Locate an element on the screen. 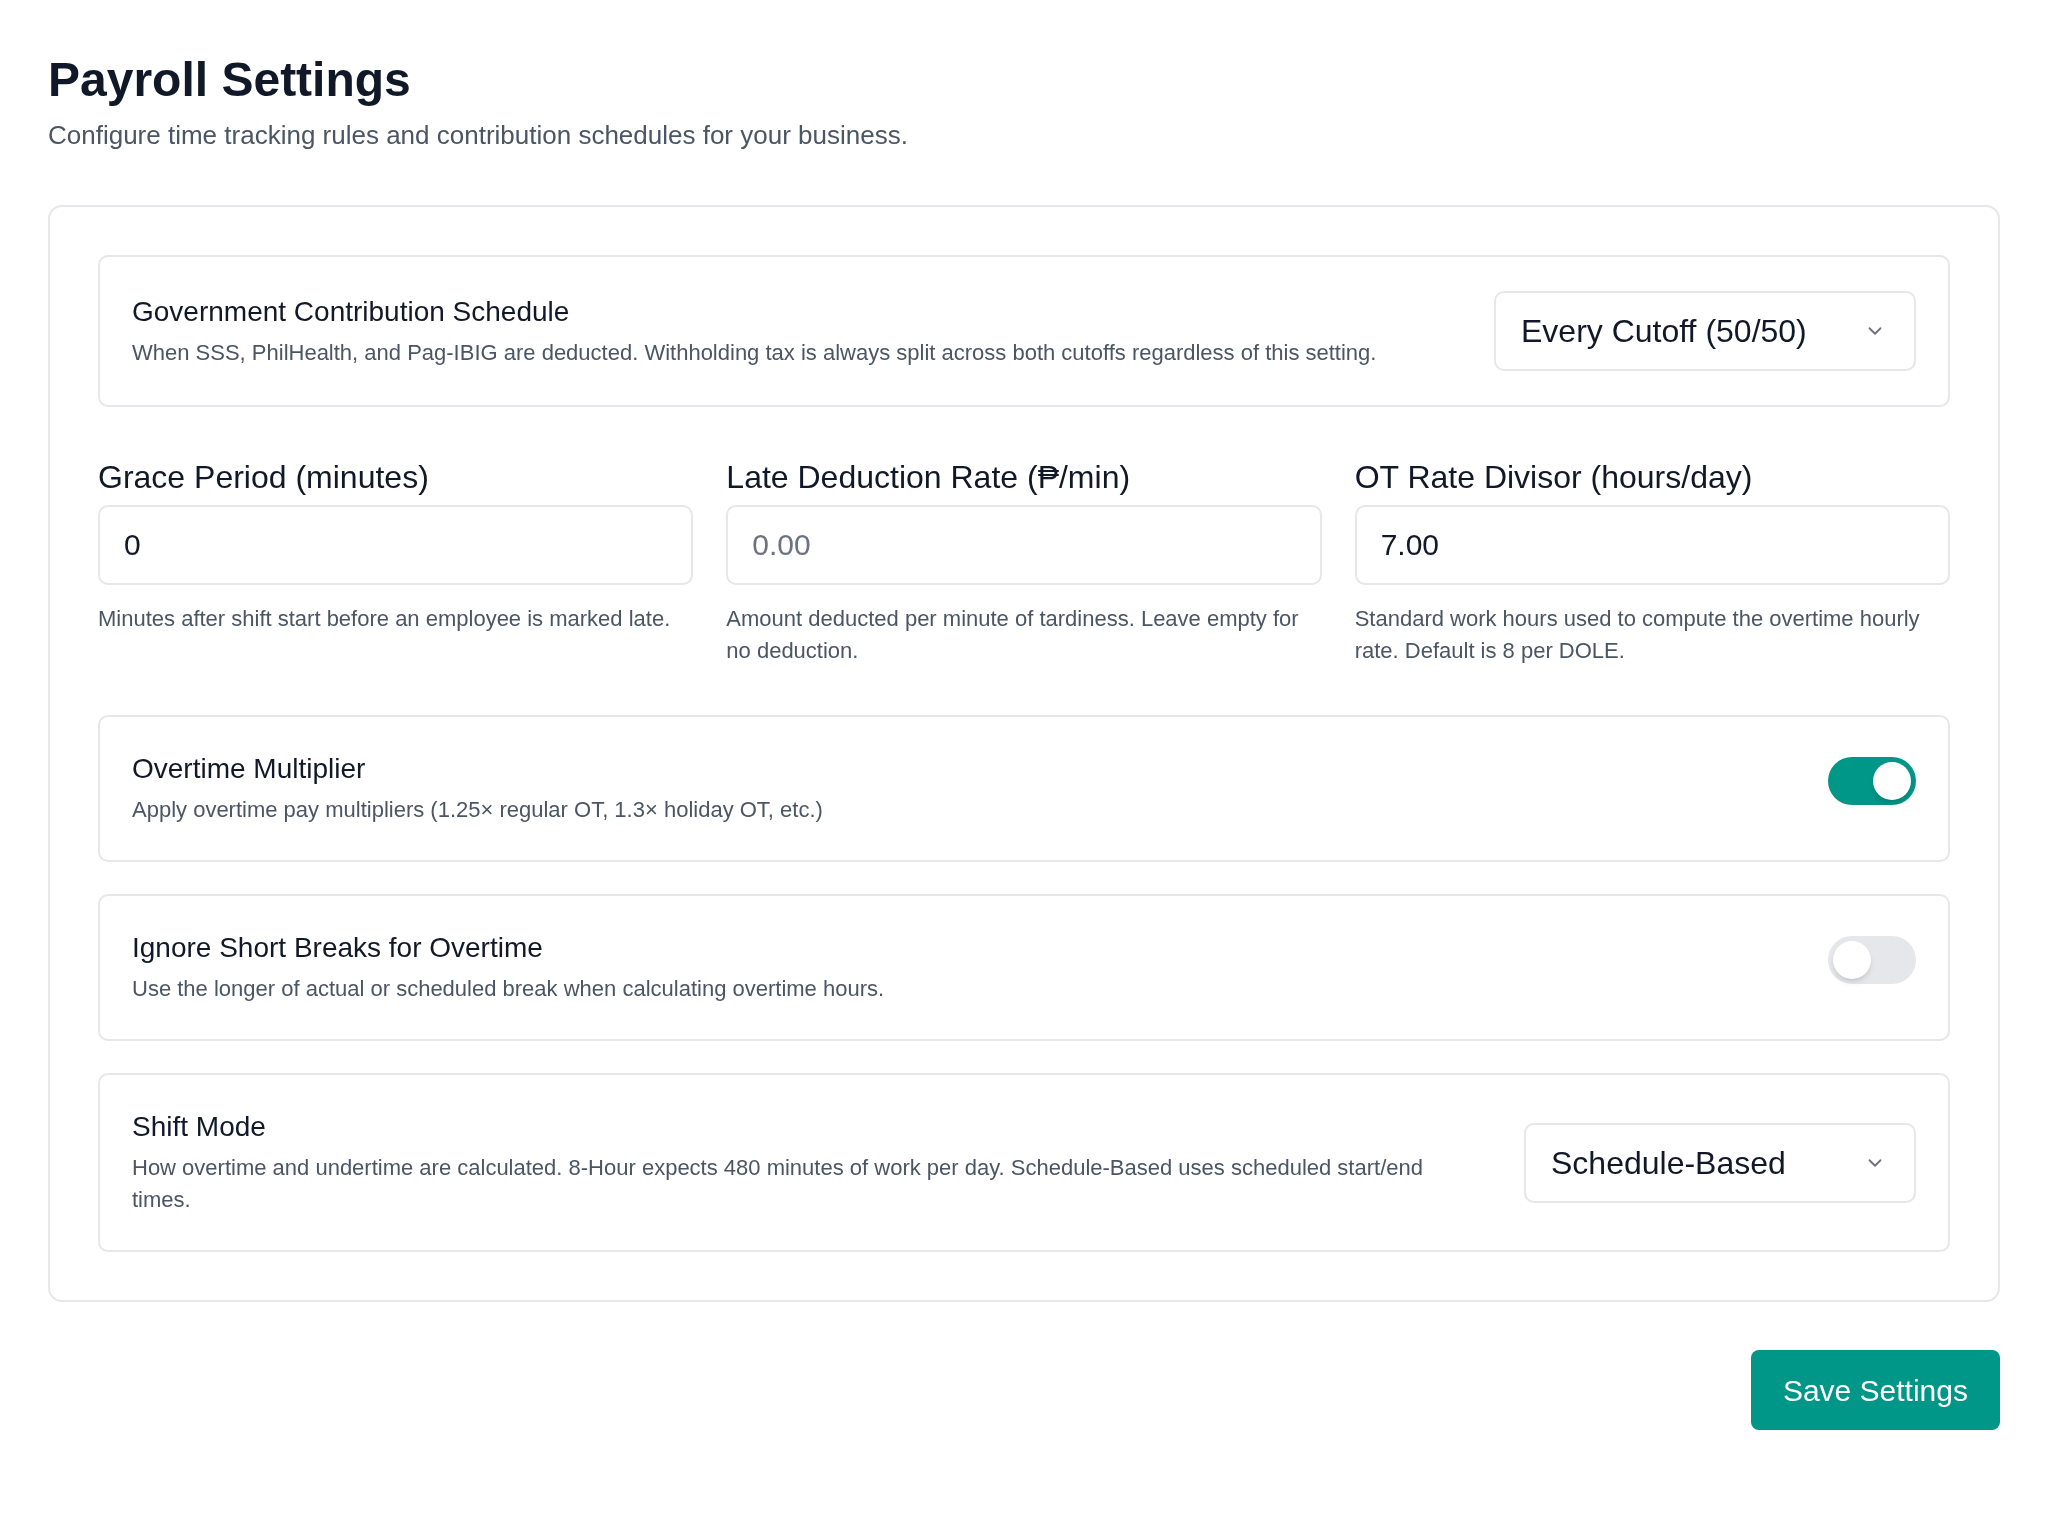 The height and width of the screenshot is (1536, 2048). input-field: 0.00 is located at coordinates (1024, 545).